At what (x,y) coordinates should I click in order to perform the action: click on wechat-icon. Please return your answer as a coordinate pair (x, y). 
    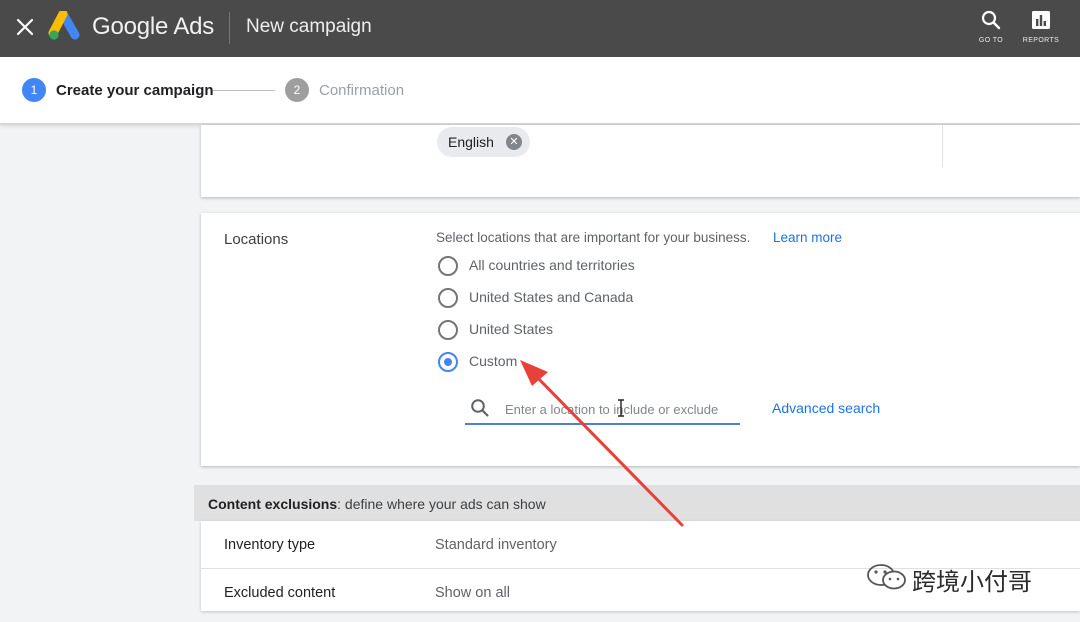
    Looking at the image, I should click on (886, 577).